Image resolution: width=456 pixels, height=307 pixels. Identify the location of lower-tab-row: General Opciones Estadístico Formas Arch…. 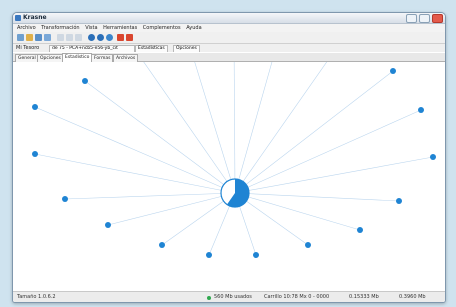
(229, 57).